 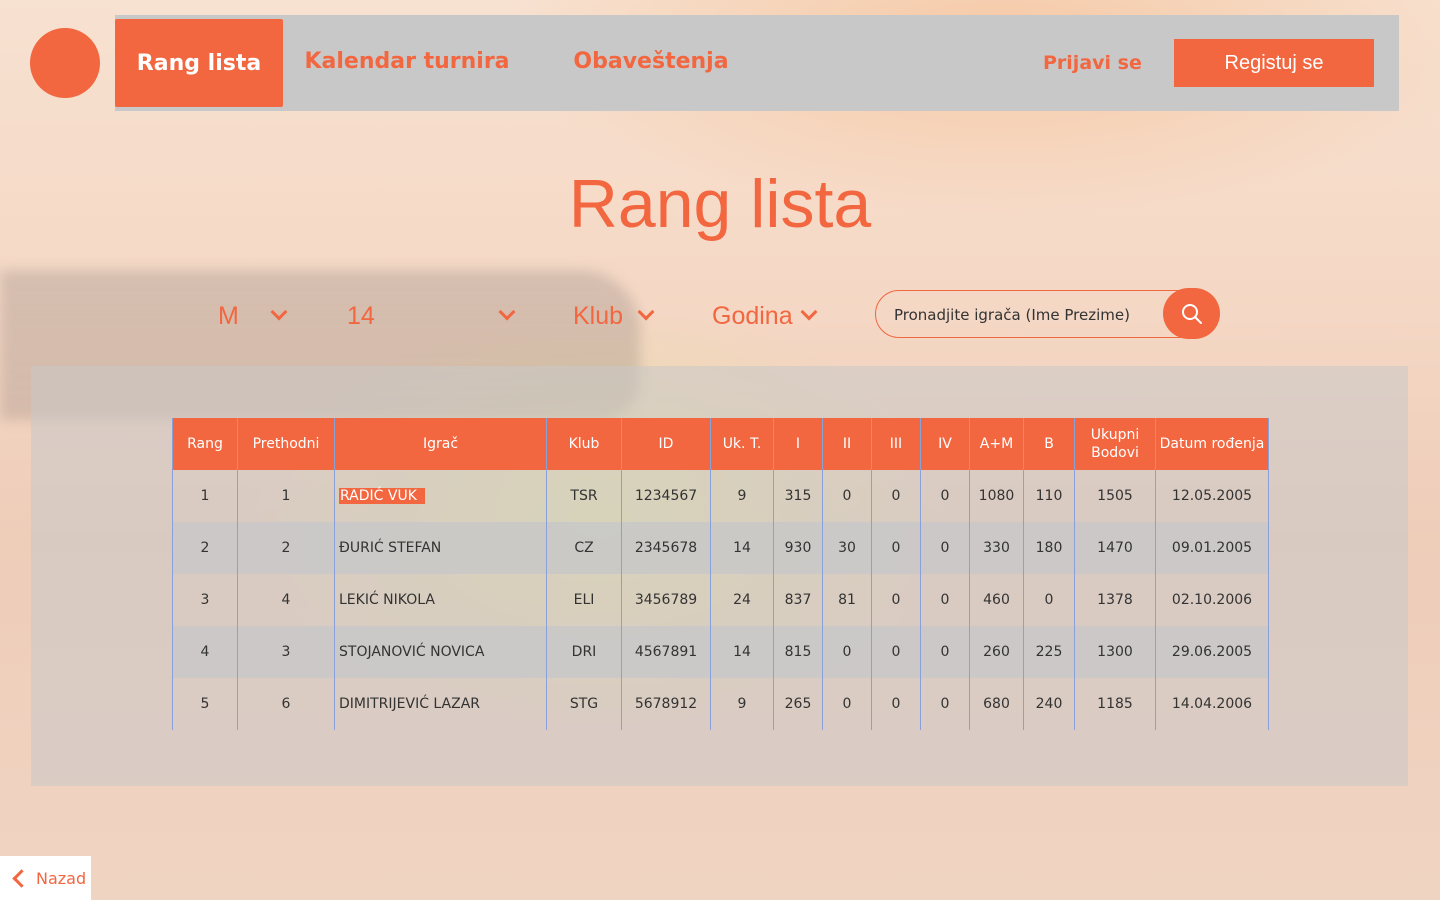 What do you see at coordinates (286, 444) in the screenshot?
I see `col-prethodni: Prethodni` at bounding box center [286, 444].